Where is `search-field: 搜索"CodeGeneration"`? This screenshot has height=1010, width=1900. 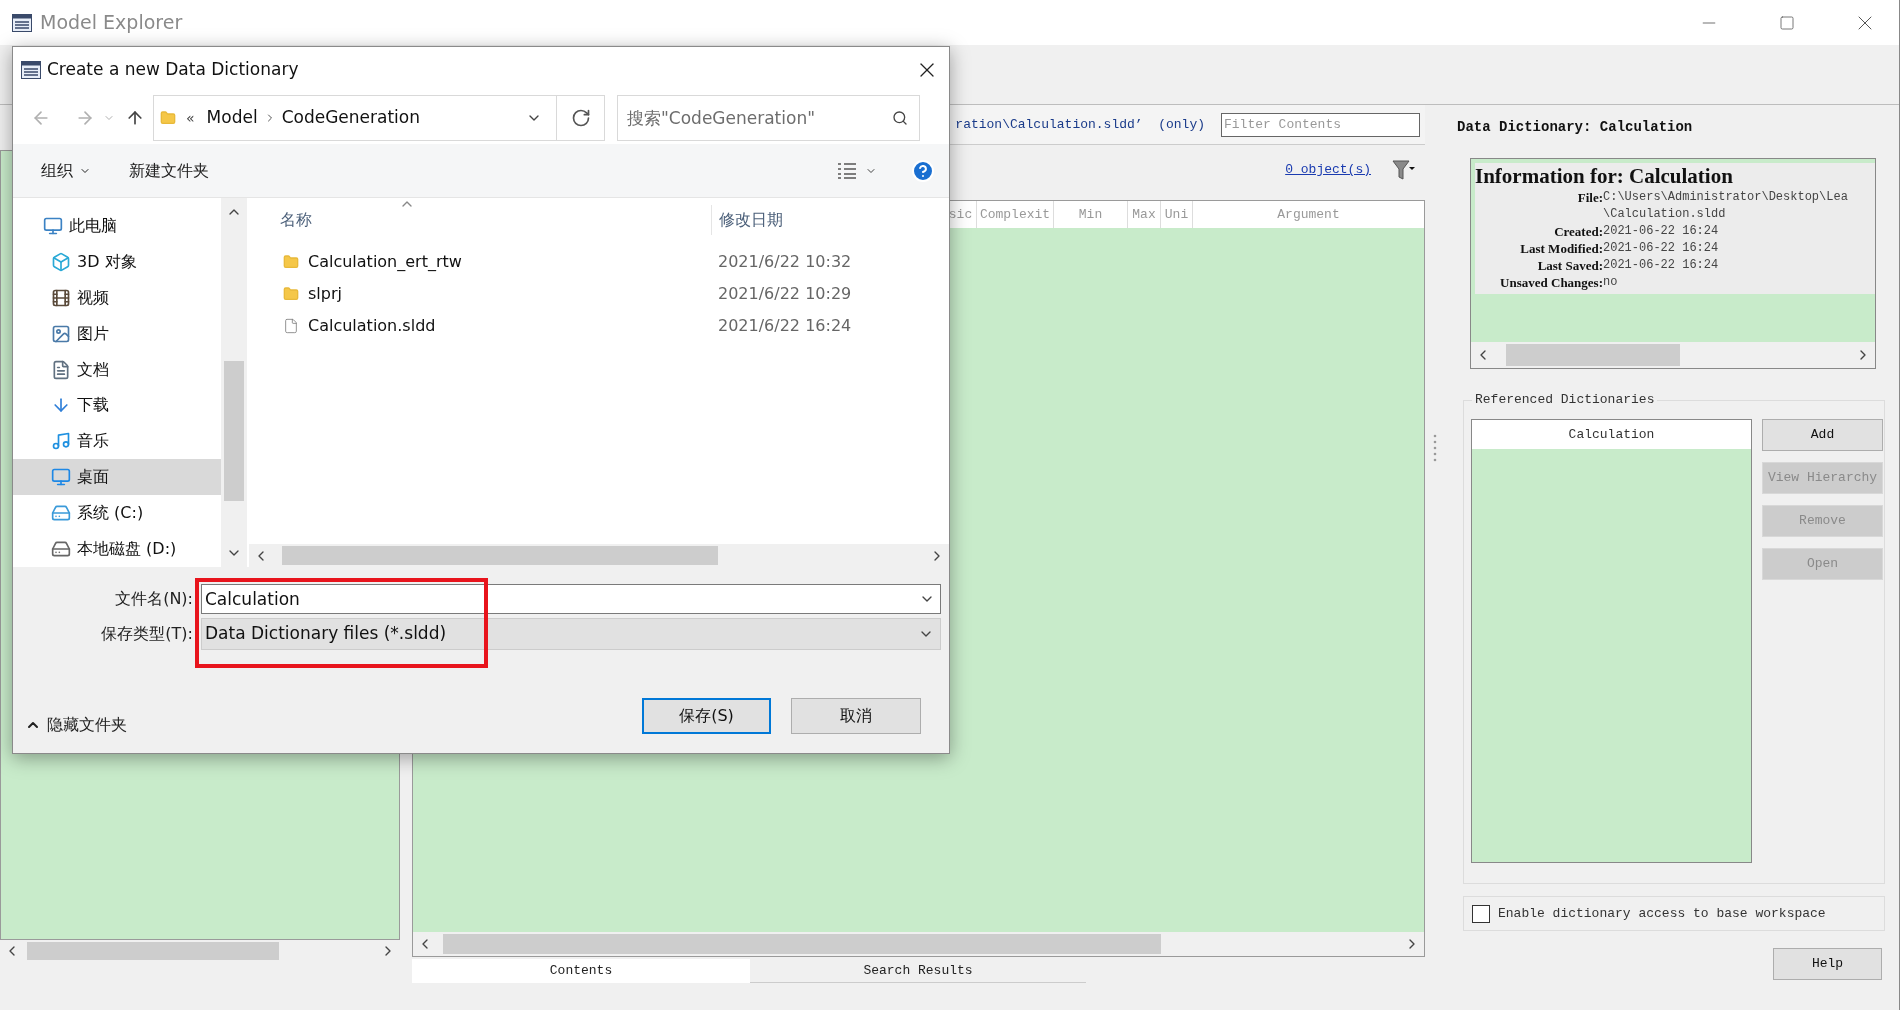 search-field: 搜索"CodeGeneration" is located at coordinates (768, 118).